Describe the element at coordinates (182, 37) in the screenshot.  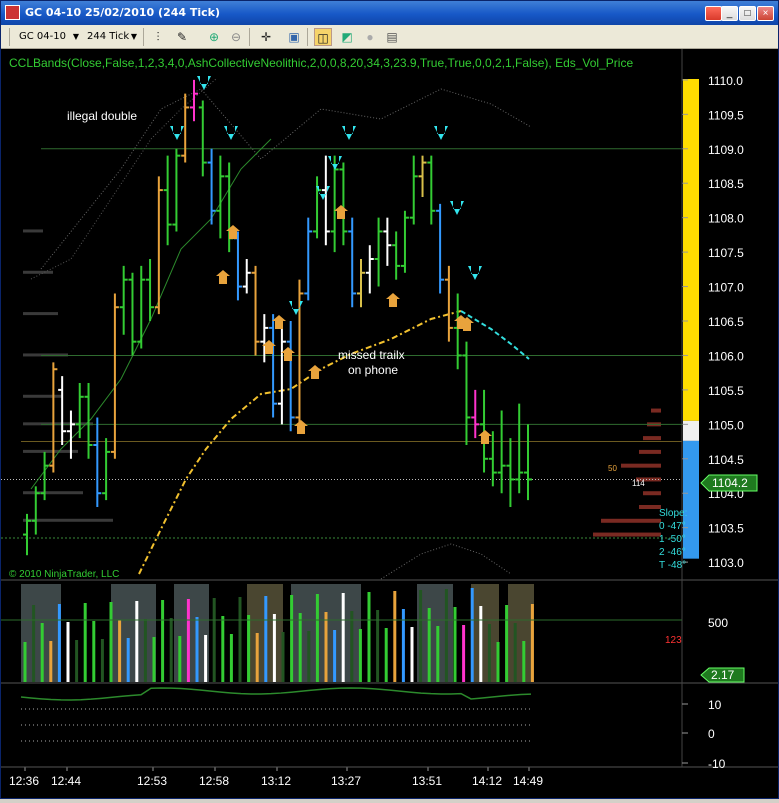
I see `pencil-icon: ✎` at that location.